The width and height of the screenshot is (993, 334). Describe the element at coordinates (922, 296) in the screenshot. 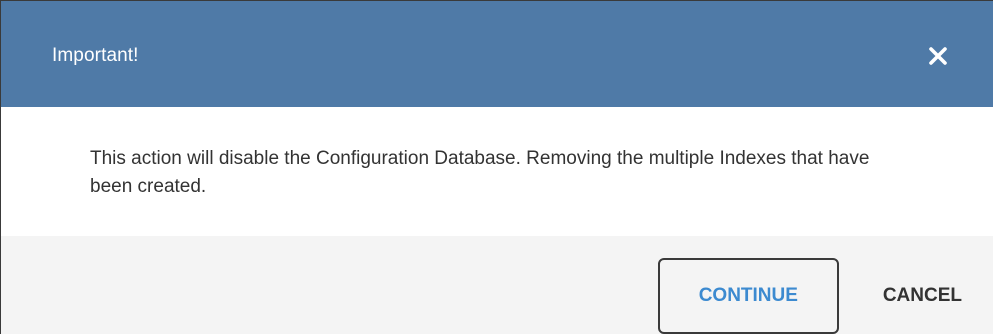

I see `cancel-button: CANCEL` at that location.